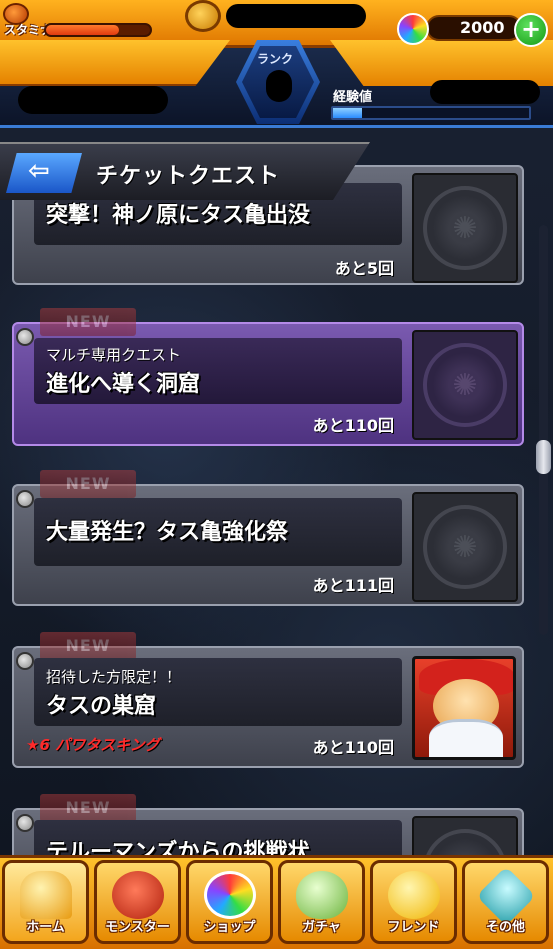 This screenshot has height=949, width=553. What do you see at coordinates (45, 927) in the screenshot?
I see `nav-label: ホーム` at bounding box center [45, 927].